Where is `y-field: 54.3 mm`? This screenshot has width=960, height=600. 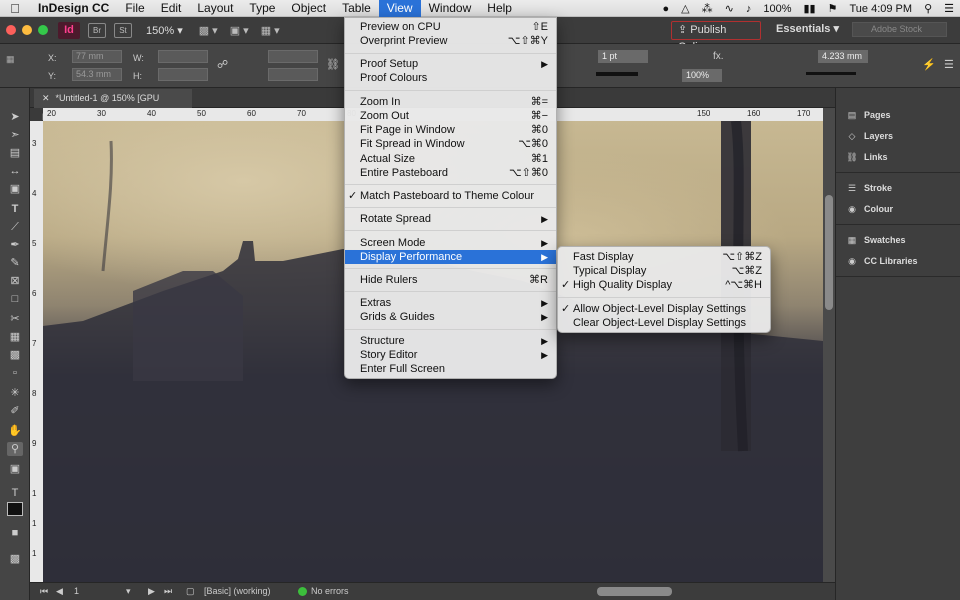
y-field: 54.3 mm is located at coordinates (97, 74).